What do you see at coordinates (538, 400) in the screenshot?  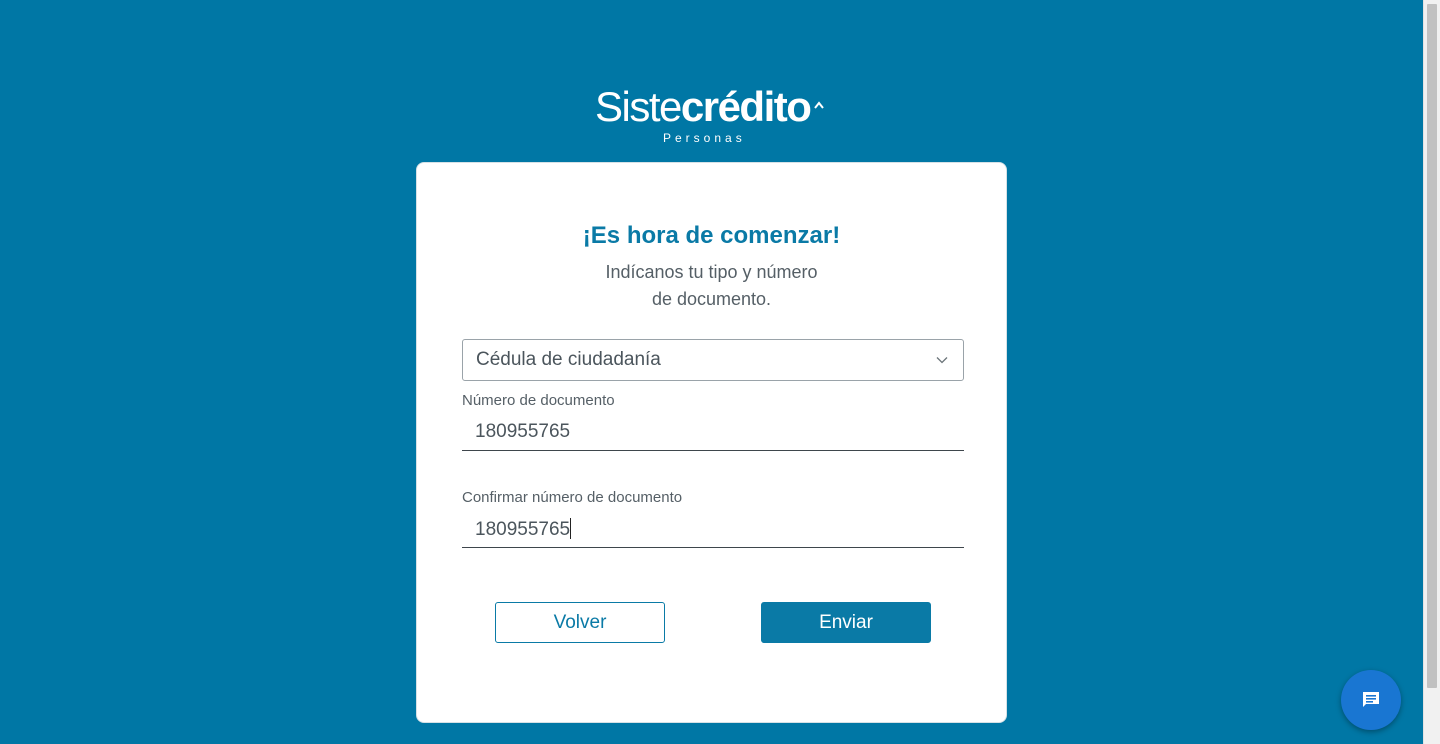 I see `document-number-label: Número de documento` at bounding box center [538, 400].